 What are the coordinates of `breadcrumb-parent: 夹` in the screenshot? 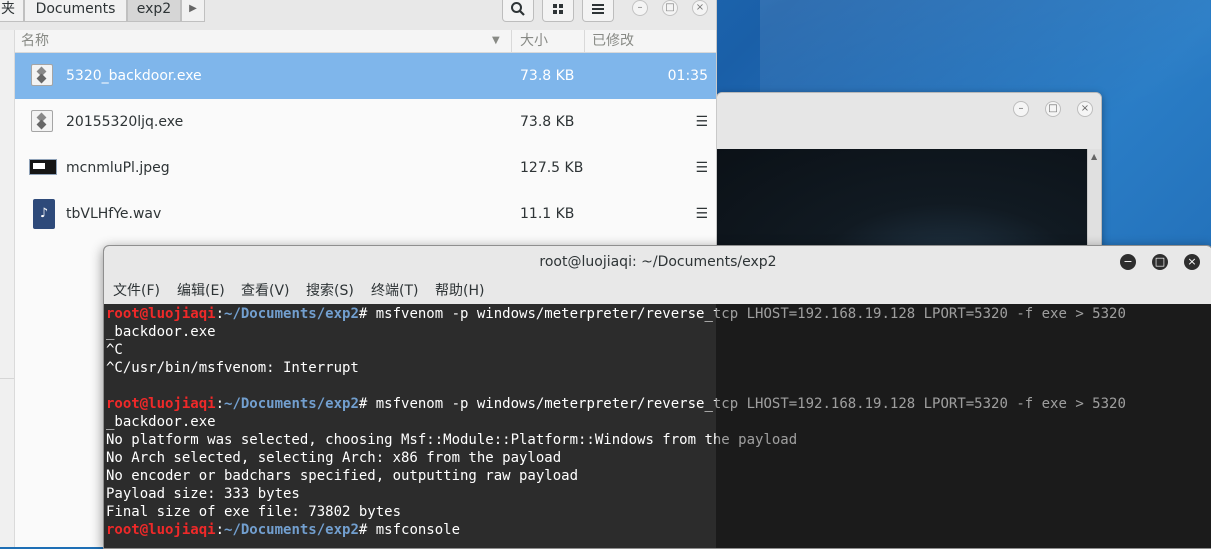 It's located at (12, 11).